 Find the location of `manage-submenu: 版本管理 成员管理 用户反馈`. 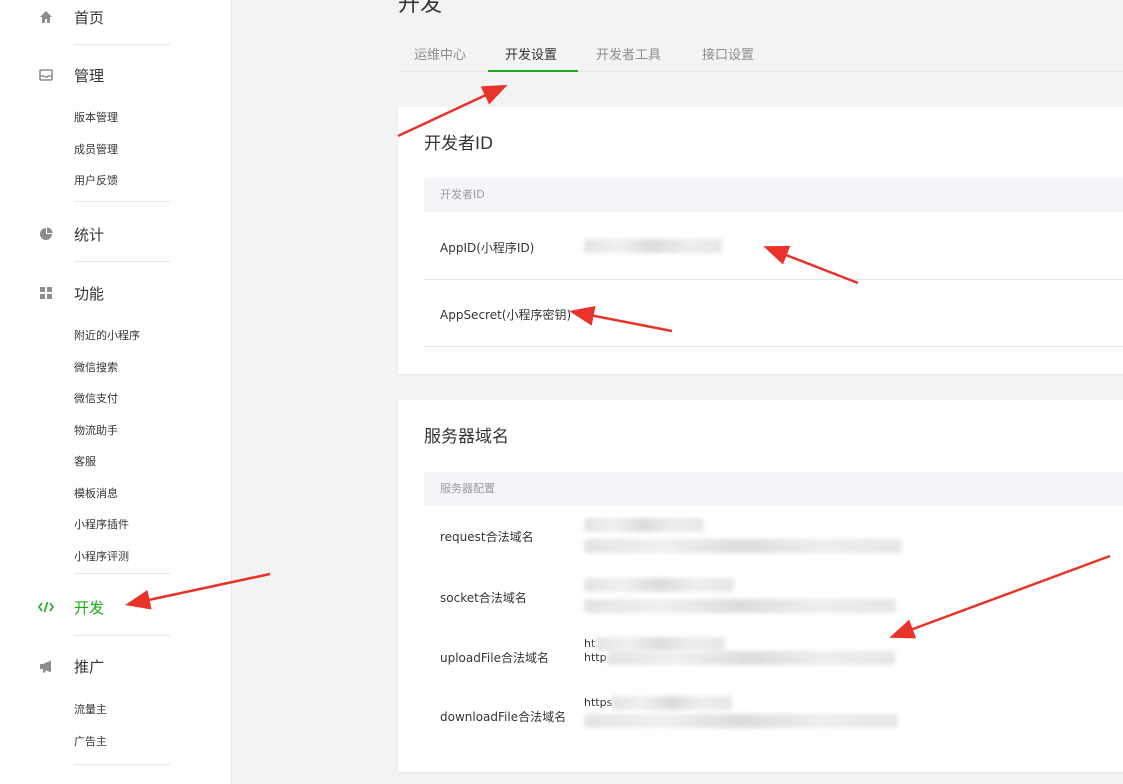

manage-submenu: 版本管理 成员管理 用户反馈 is located at coordinates (104, 149).